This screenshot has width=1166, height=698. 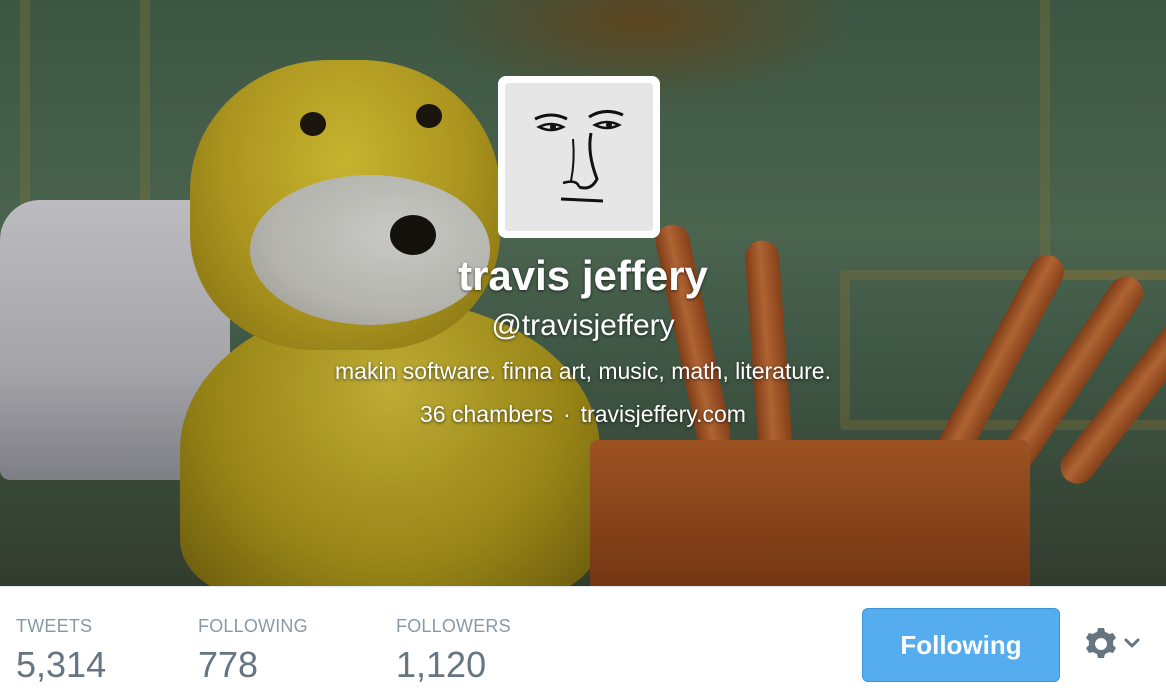 What do you see at coordinates (583, 276) in the screenshot?
I see `profile-name: travis jeffery` at bounding box center [583, 276].